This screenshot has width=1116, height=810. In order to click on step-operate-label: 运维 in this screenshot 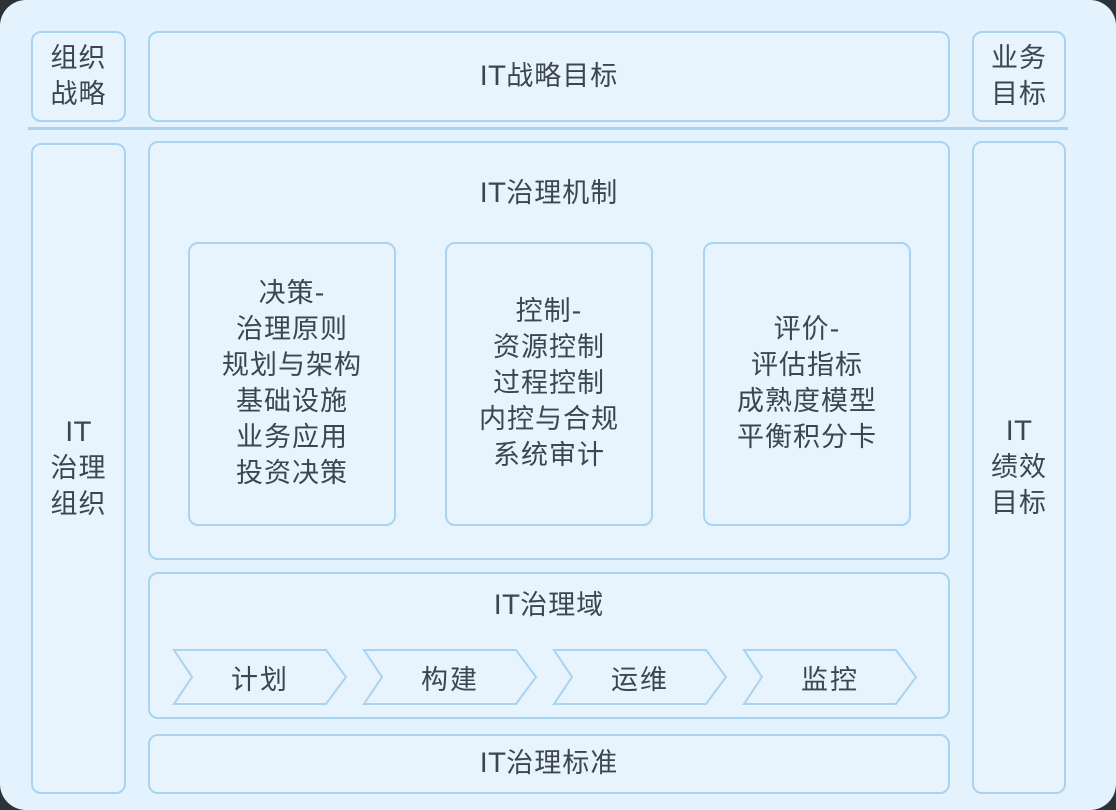, I will do `click(640, 680)`.